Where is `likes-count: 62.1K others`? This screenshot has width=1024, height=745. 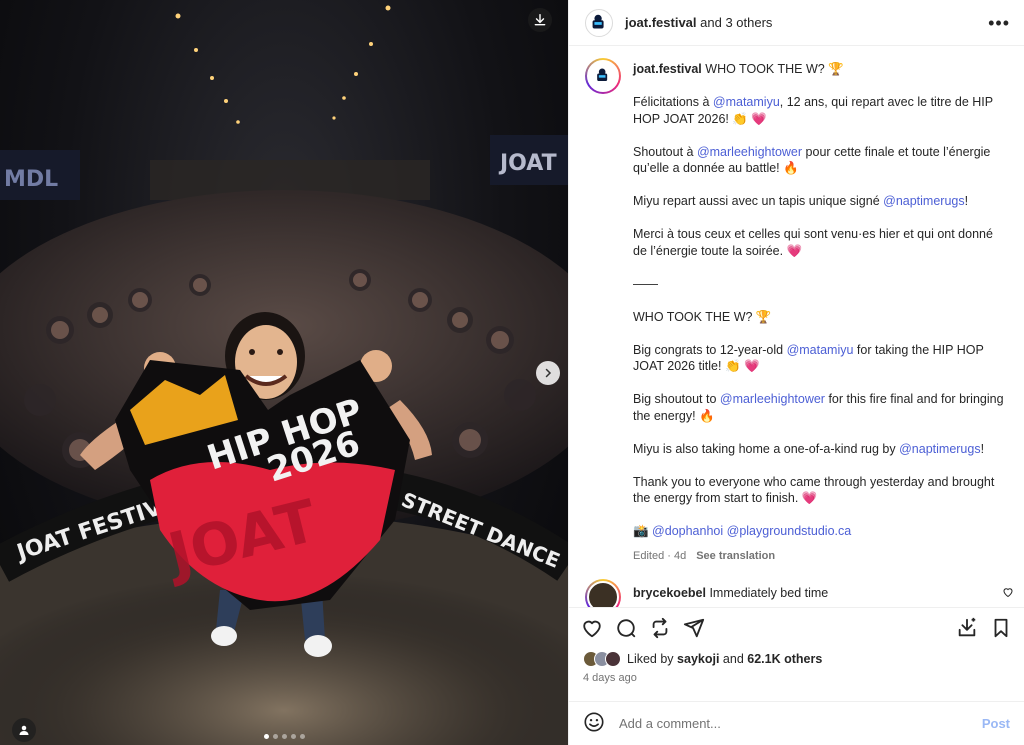
likes-count: 62.1K others is located at coordinates (784, 659).